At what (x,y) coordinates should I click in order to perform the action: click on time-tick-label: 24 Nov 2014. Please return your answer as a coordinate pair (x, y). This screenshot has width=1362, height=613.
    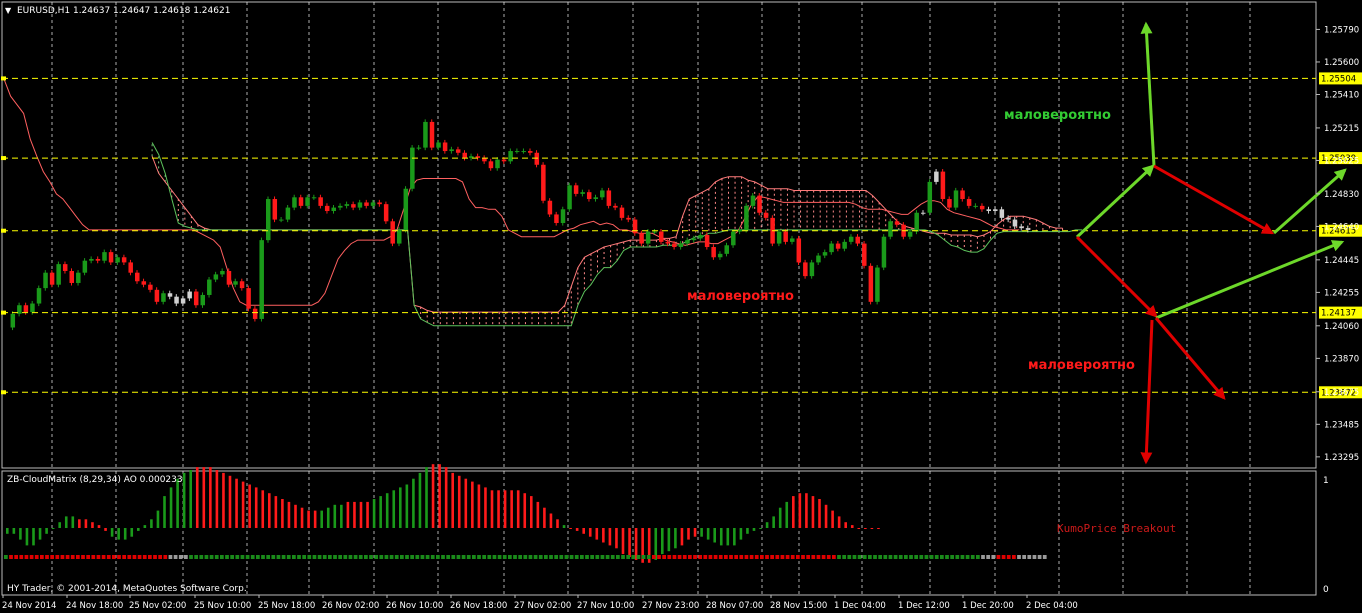
    Looking at the image, I should click on (29, 606).